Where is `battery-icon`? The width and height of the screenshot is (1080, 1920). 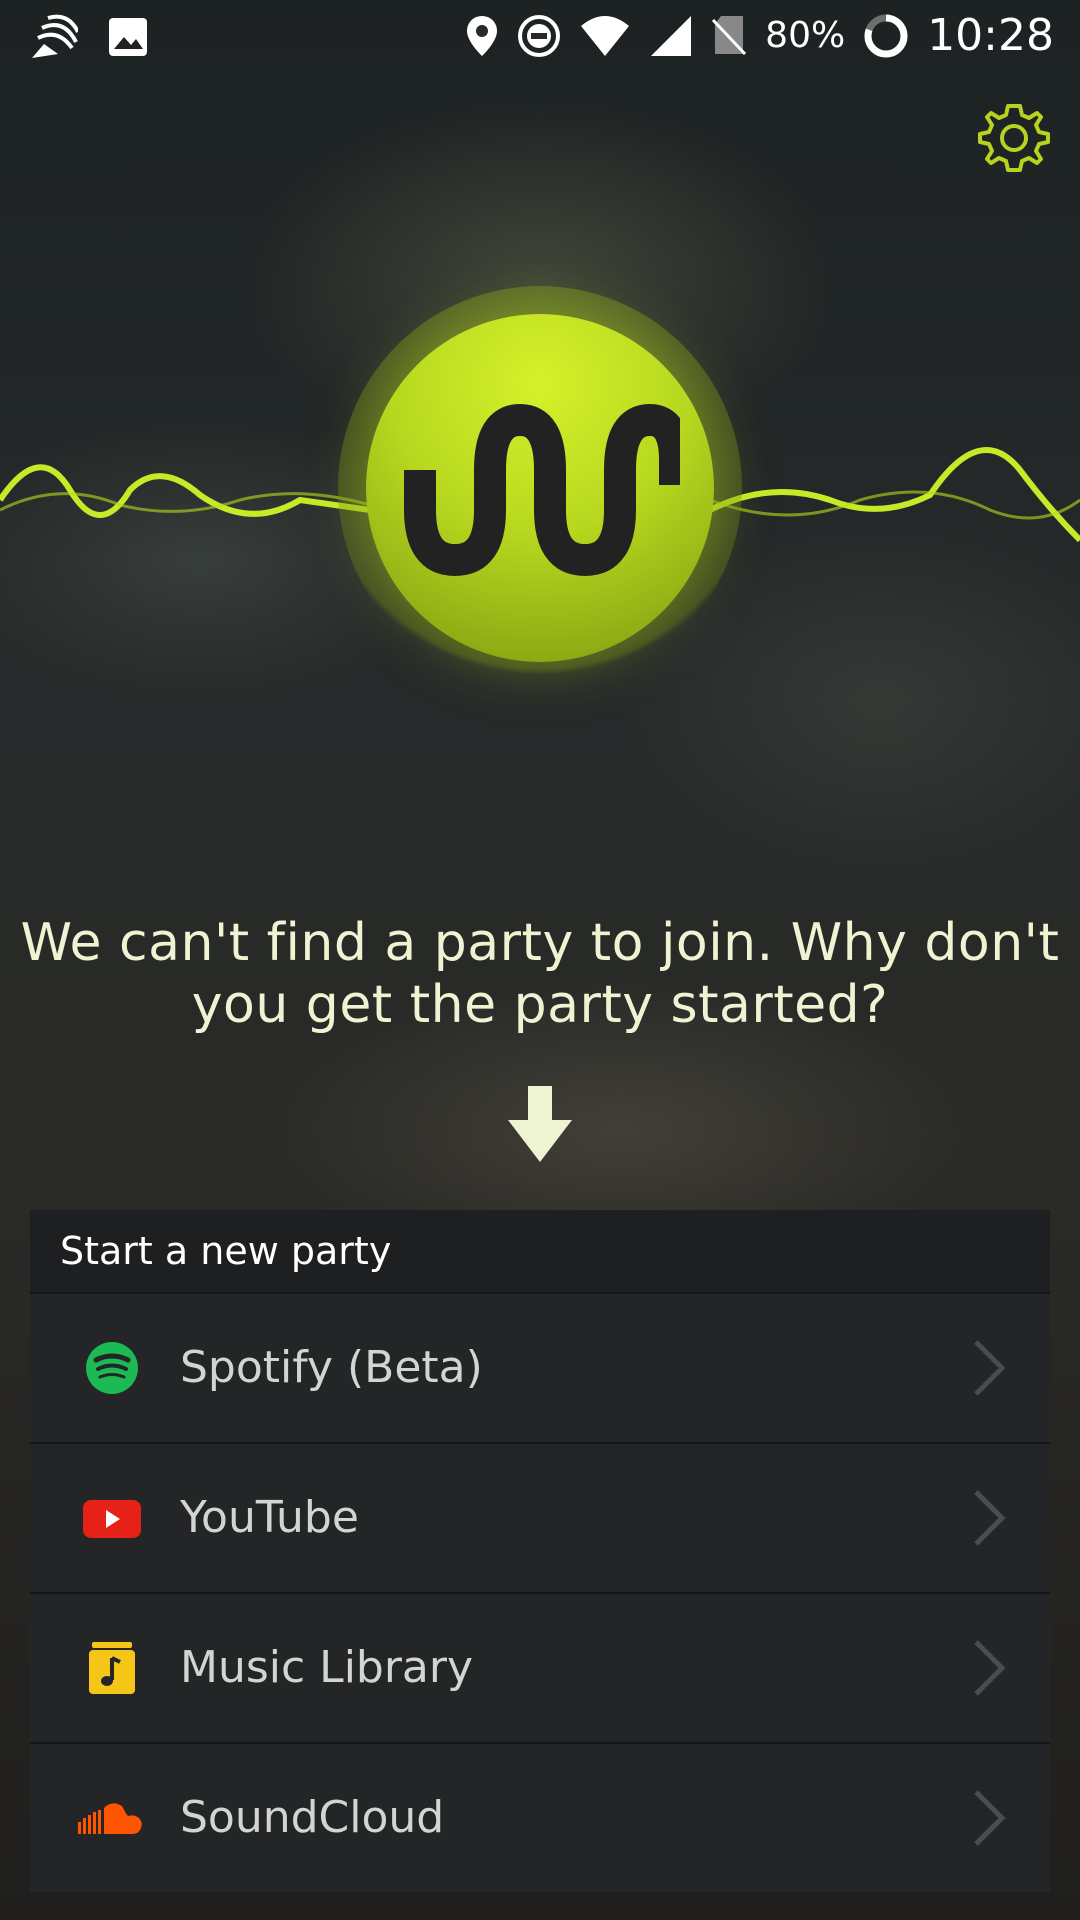
battery-icon is located at coordinates (886, 35).